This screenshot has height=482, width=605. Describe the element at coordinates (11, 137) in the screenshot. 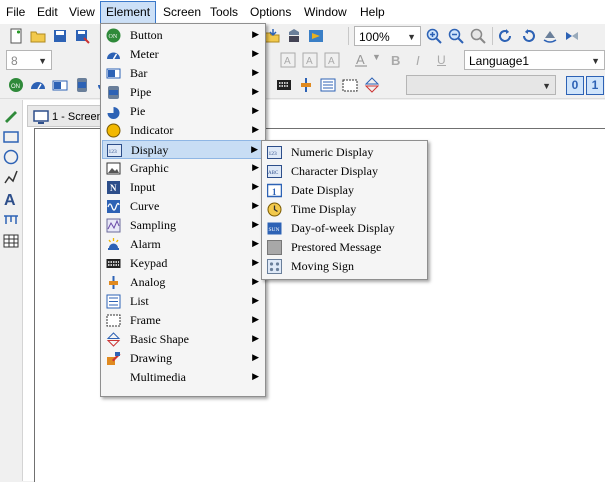

I see `rectangle-tool-icon` at that location.